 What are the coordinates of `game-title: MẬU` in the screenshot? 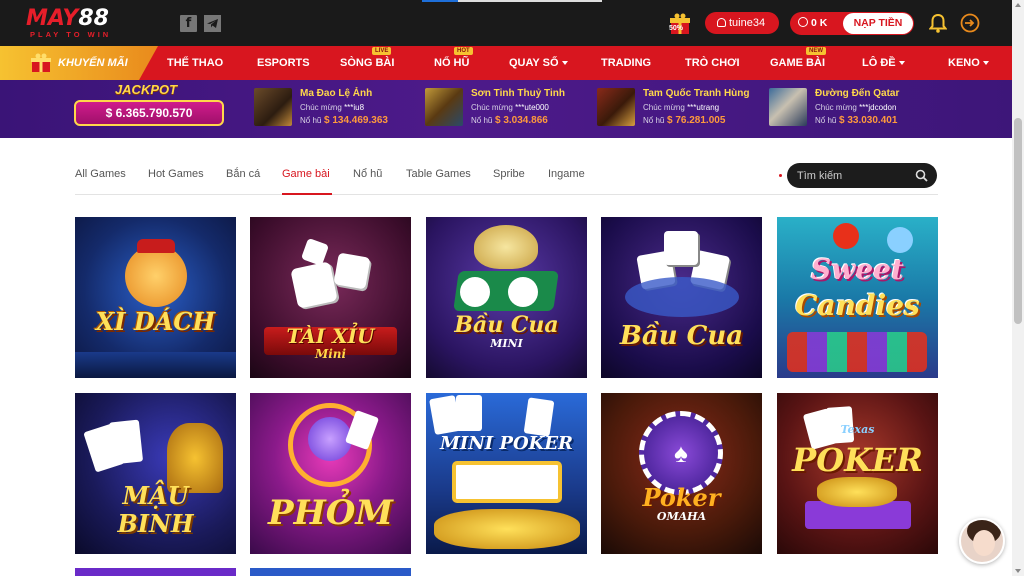 It's located at (155, 495).